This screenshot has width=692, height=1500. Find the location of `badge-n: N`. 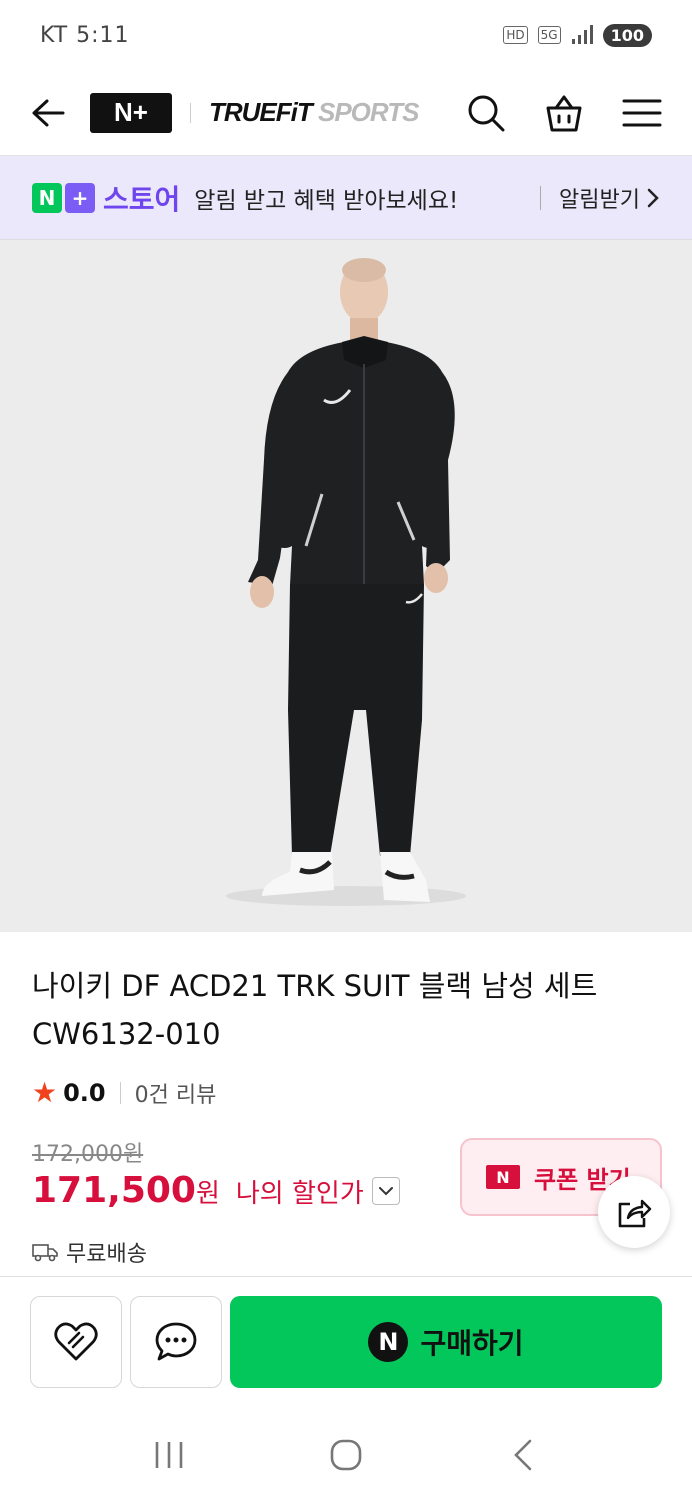

badge-n: N is located at coordinates (47, 197).